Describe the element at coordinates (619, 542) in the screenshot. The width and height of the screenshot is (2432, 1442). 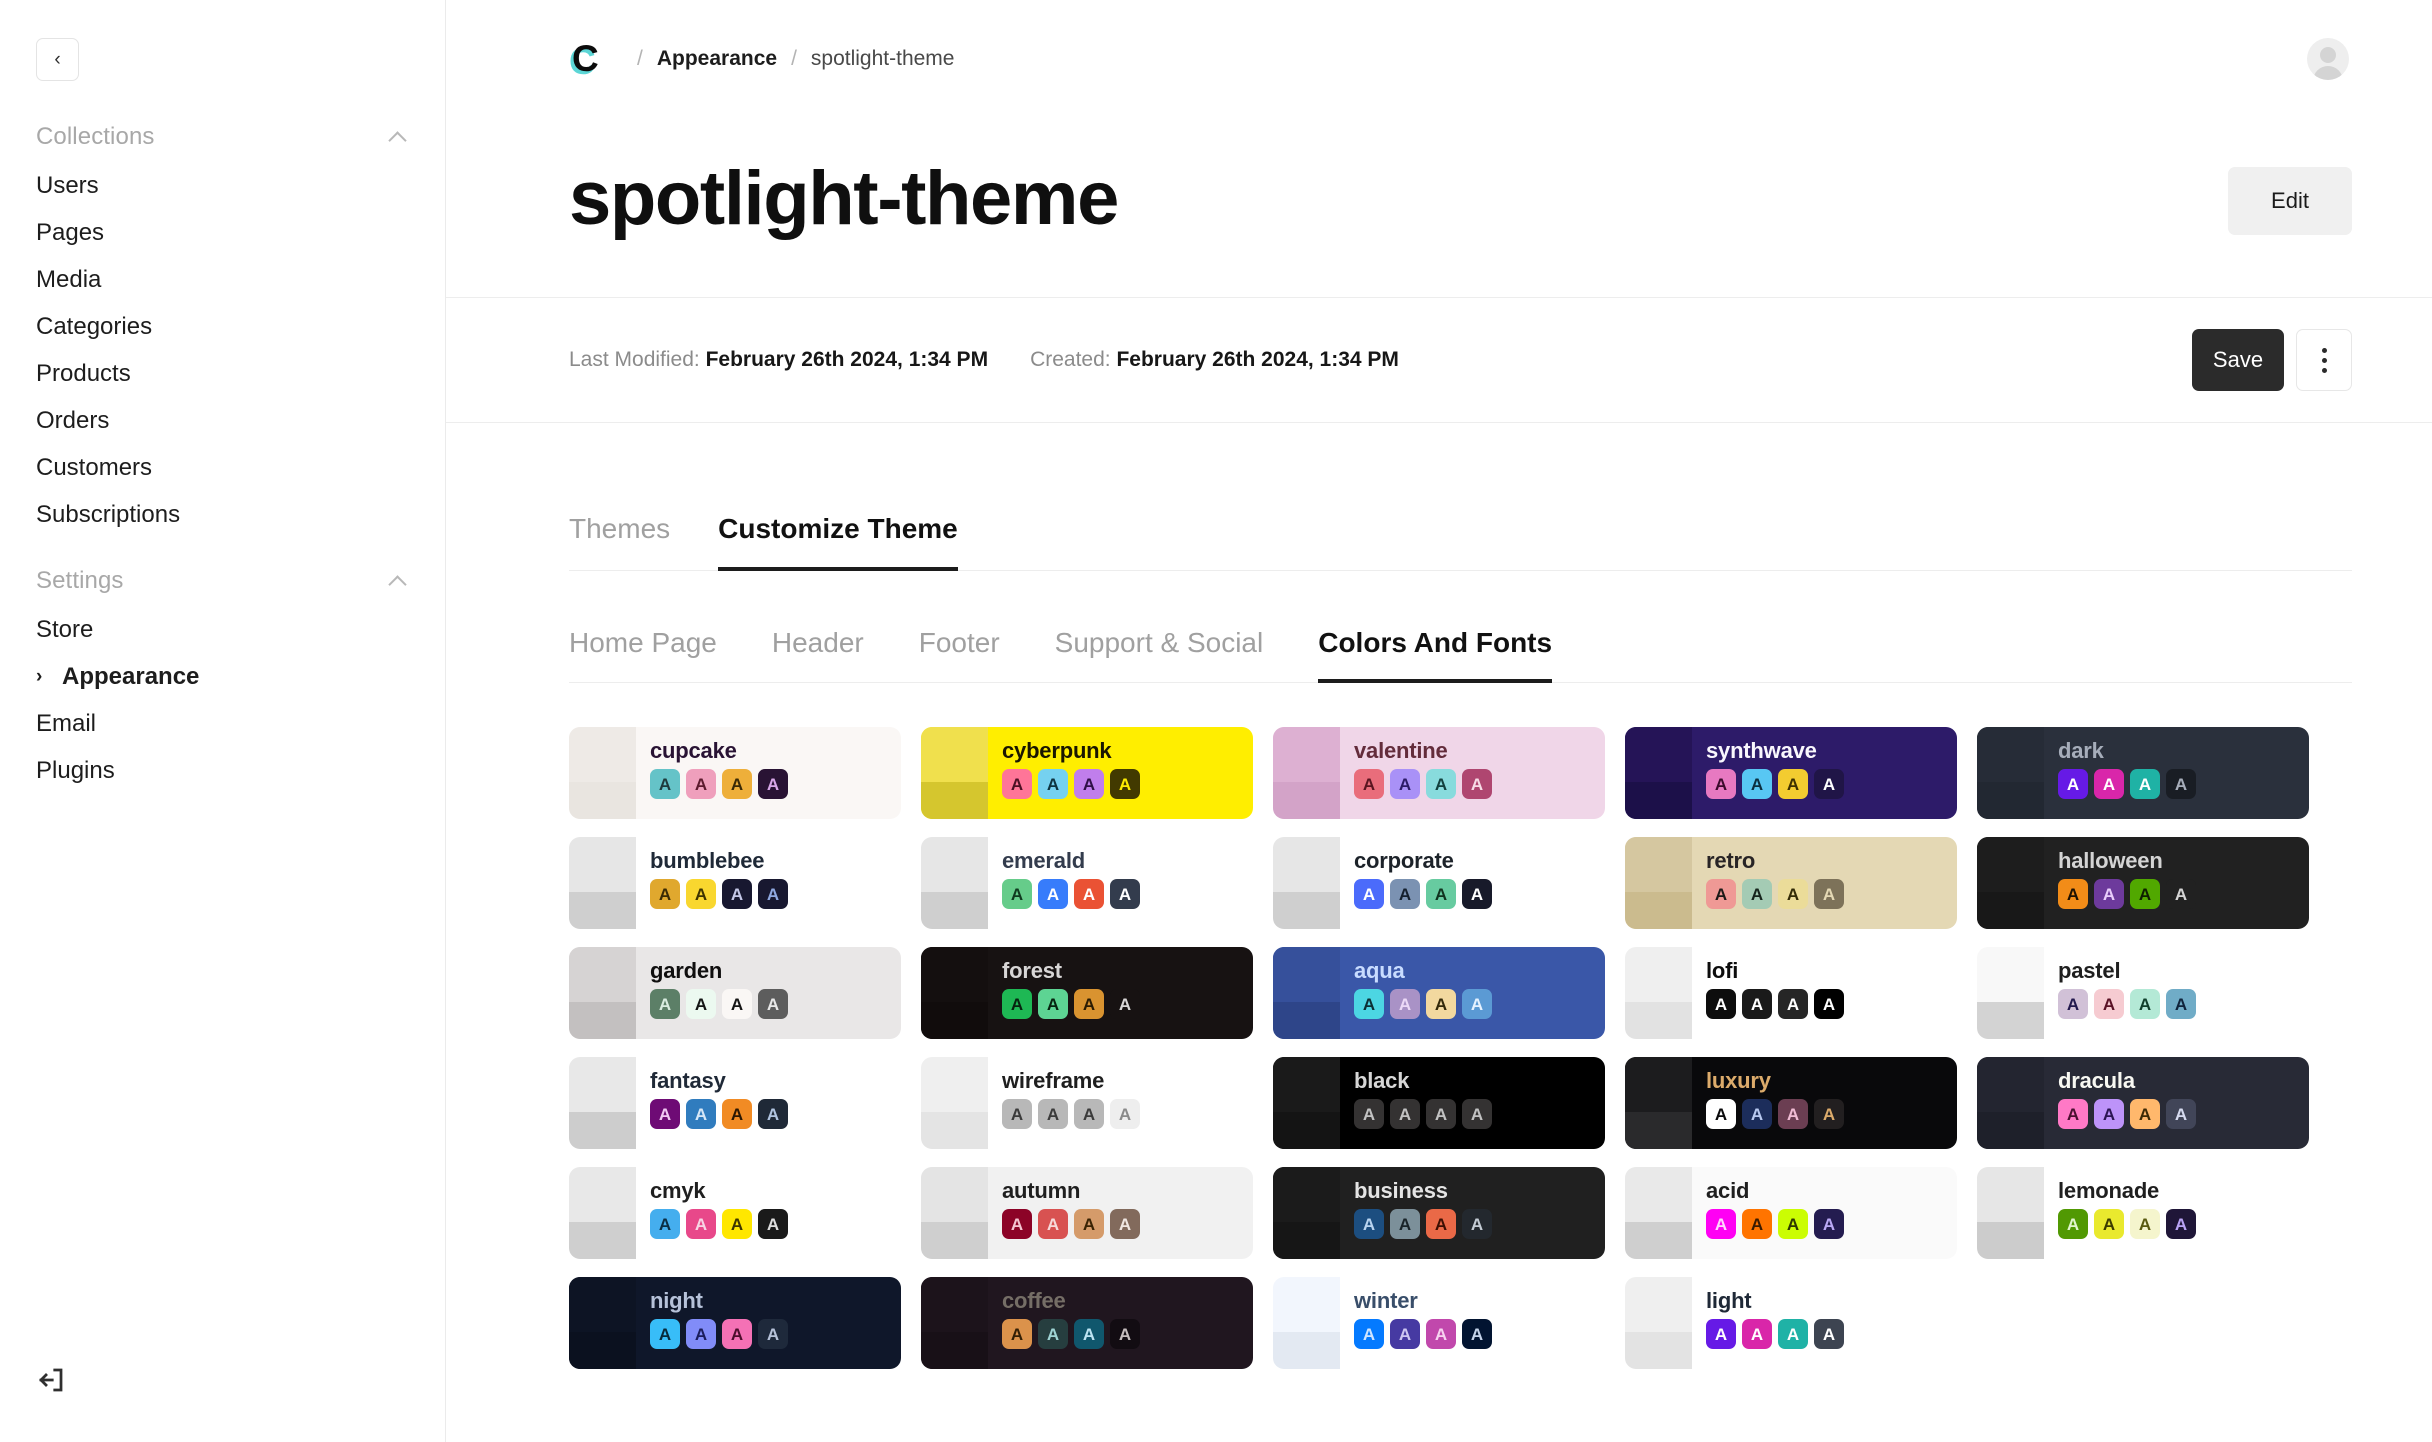
I see `tab-themes: Themes` at that location.